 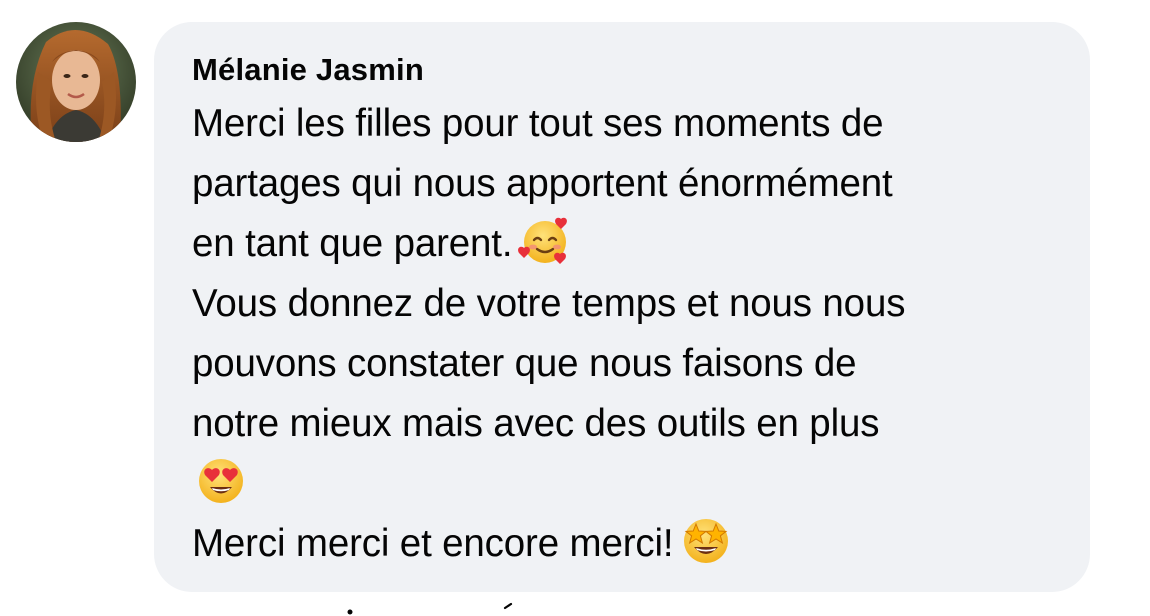 I want to click on heart-eyes-icon, so click(x=221, y=481).